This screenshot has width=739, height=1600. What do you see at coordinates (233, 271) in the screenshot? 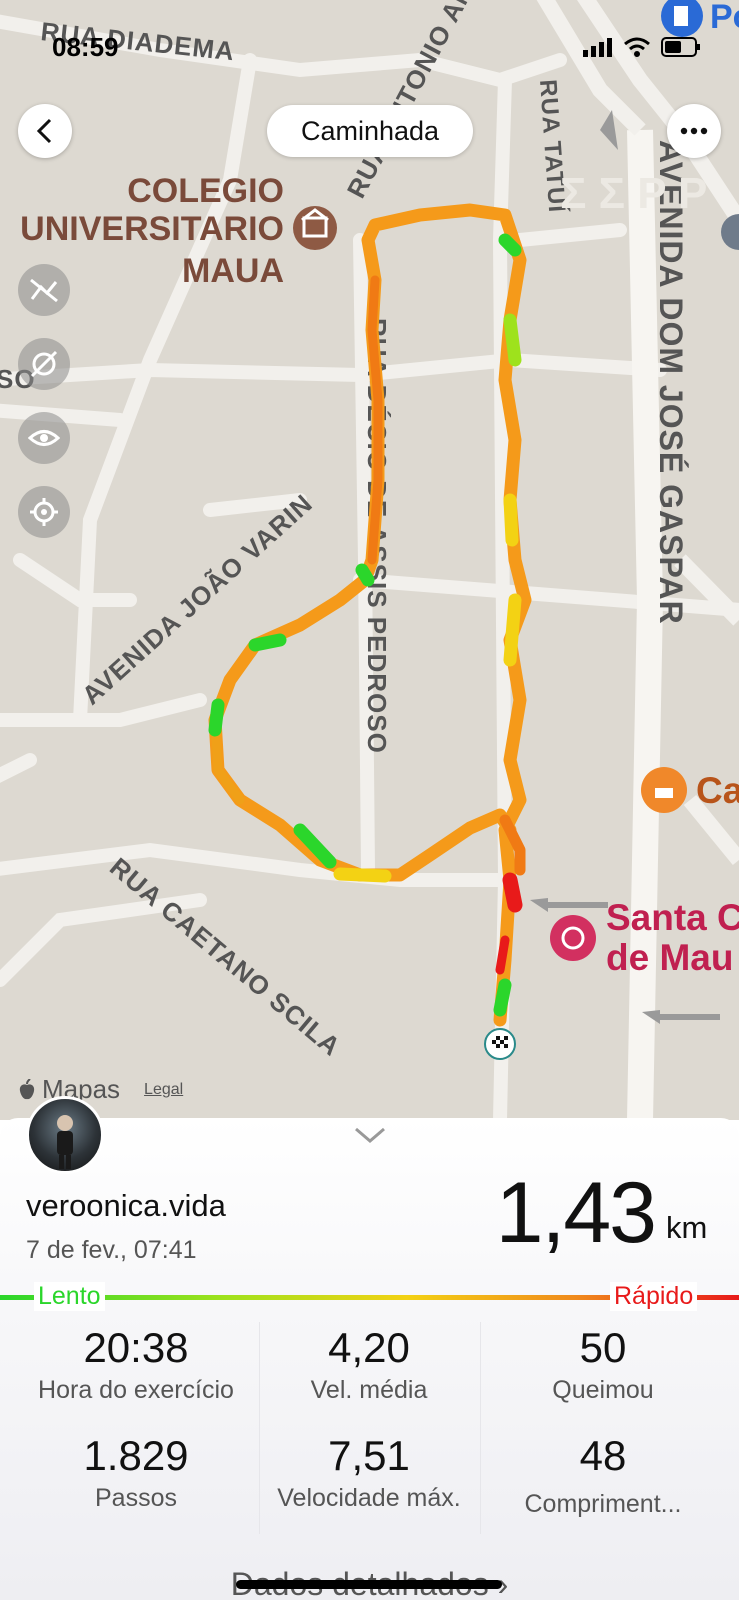
I see `college-label-line3: MAUA` at bounding box center [233, 271].